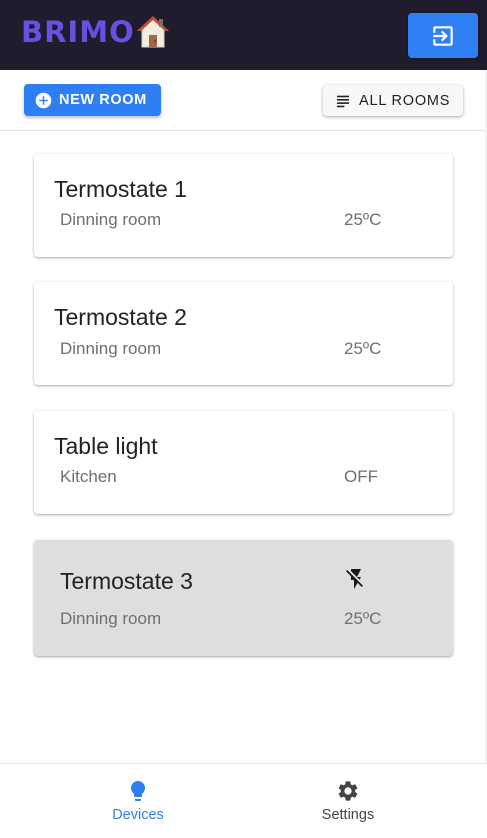  What do you see at coordinates (43, 100) in the screenshot?
I see `add-circle-icon` at bounding box center [43, 100].